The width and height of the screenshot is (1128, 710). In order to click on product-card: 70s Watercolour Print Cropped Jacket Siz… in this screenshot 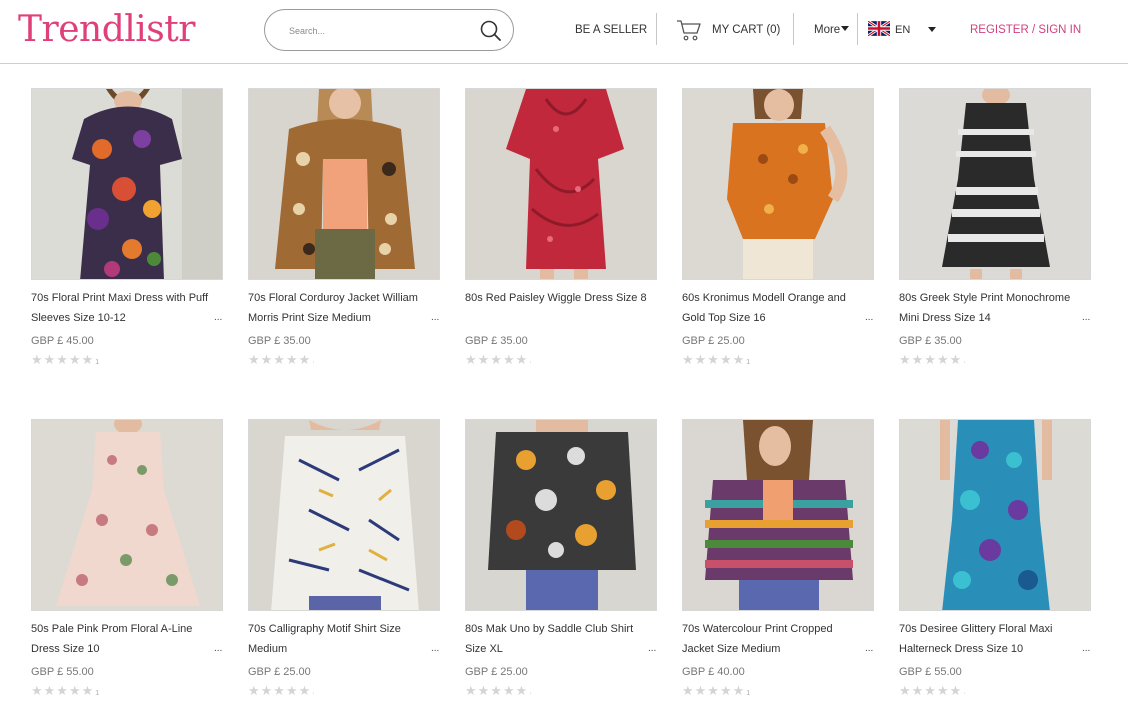, I will do `click(778, 558)`.